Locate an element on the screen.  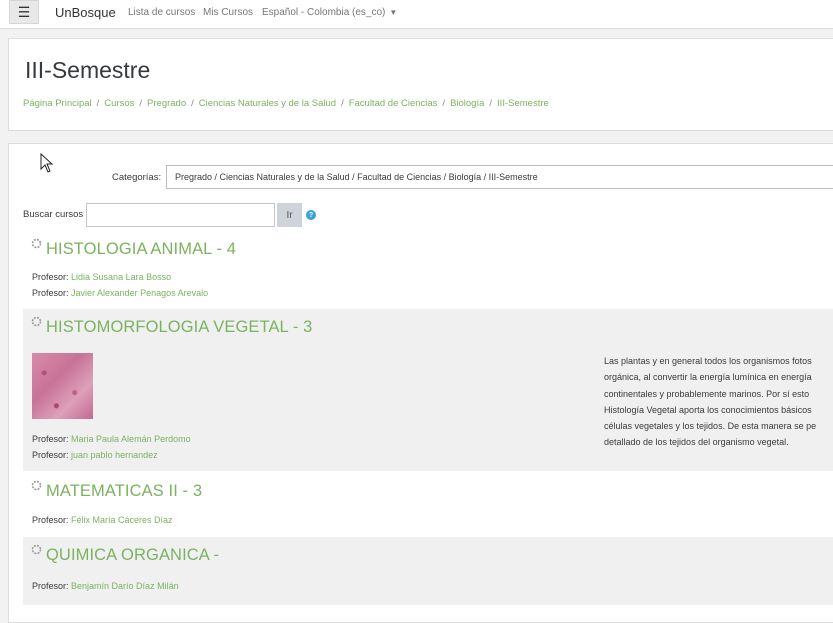
search-courses-label: Buscar cursos is located at coordinates (53, 214).